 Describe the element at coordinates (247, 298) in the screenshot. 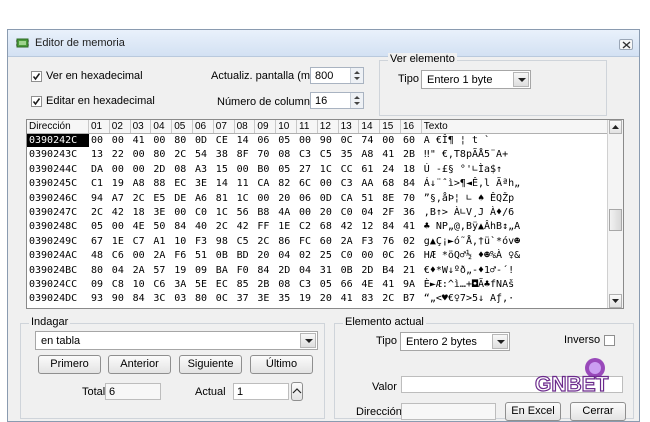

I see `byte-cell: 37` at that location.